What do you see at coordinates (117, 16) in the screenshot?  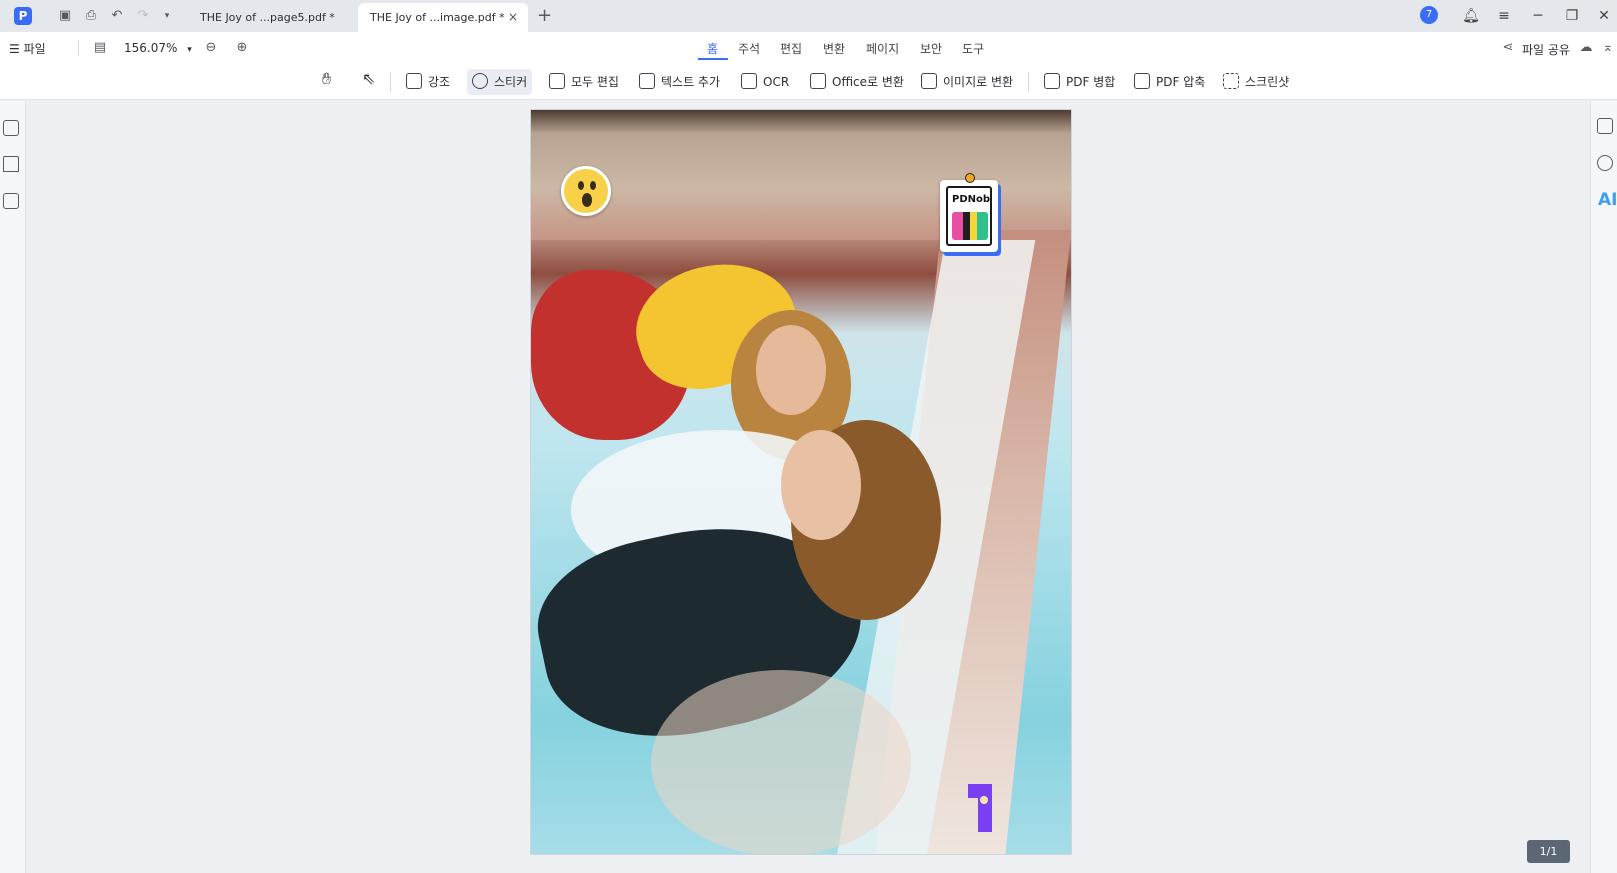 I see `undo-icon: ↶` at bounding box center [117, 16].